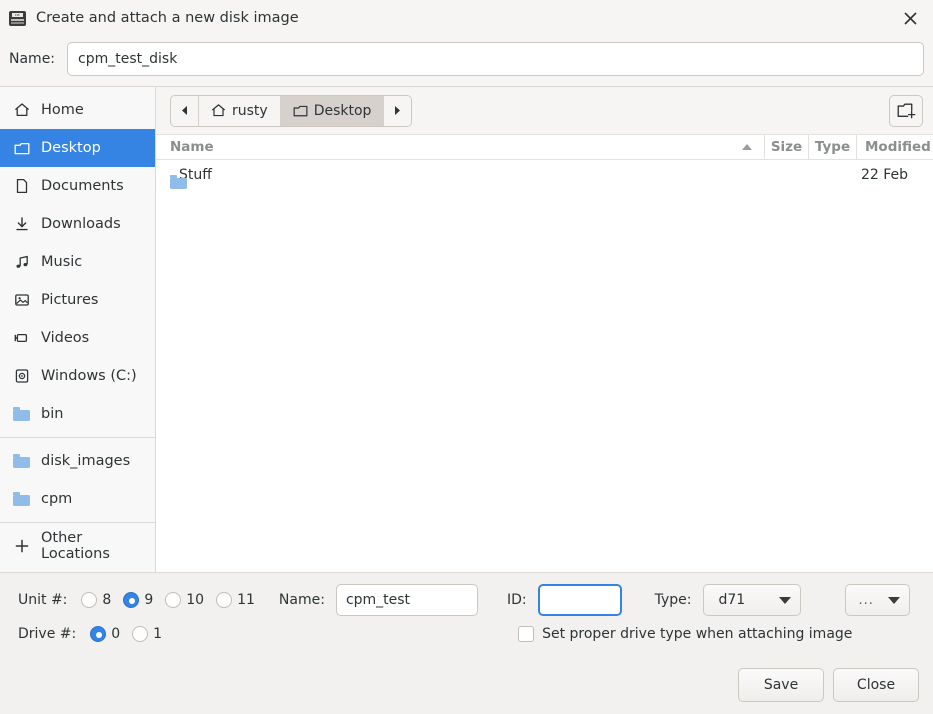 Image resolution: width=933 pixels, height=714 pixels. I want to click on sidebar-item-label: Desktop, so click(71, 148).